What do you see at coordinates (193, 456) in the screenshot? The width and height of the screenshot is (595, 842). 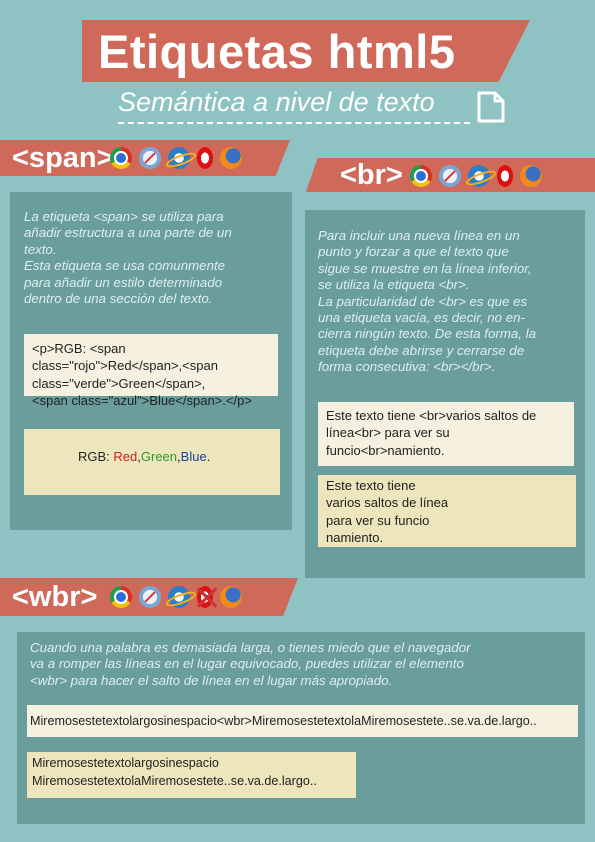 I see `blue-text: Blue` at bounding box center [193, 456].